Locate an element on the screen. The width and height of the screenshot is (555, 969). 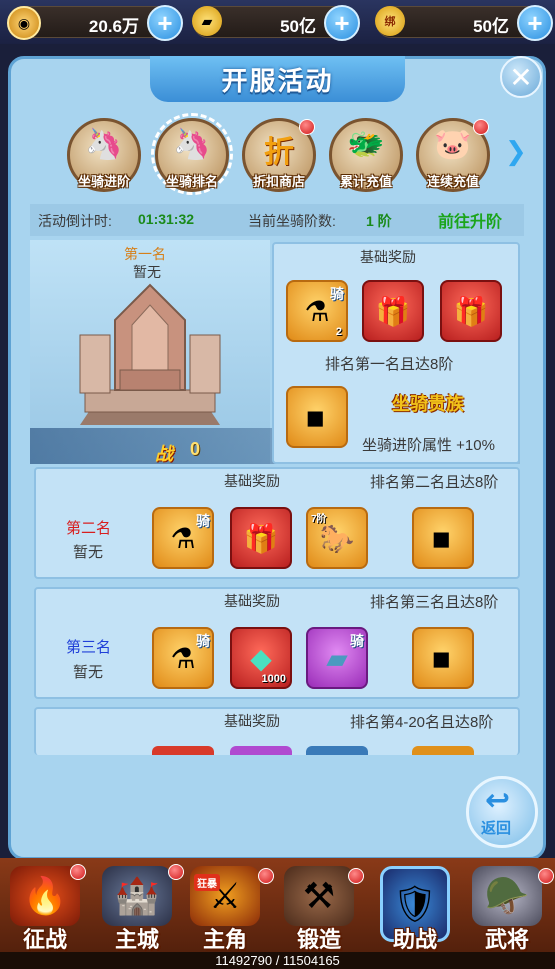
extra-bonus: 坐骑进阶属性 +10% is located at coordinates (428, 445).